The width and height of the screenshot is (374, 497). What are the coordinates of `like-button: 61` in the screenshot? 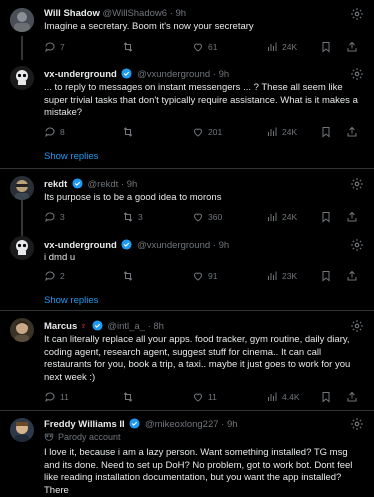 It's located at (204, 47).